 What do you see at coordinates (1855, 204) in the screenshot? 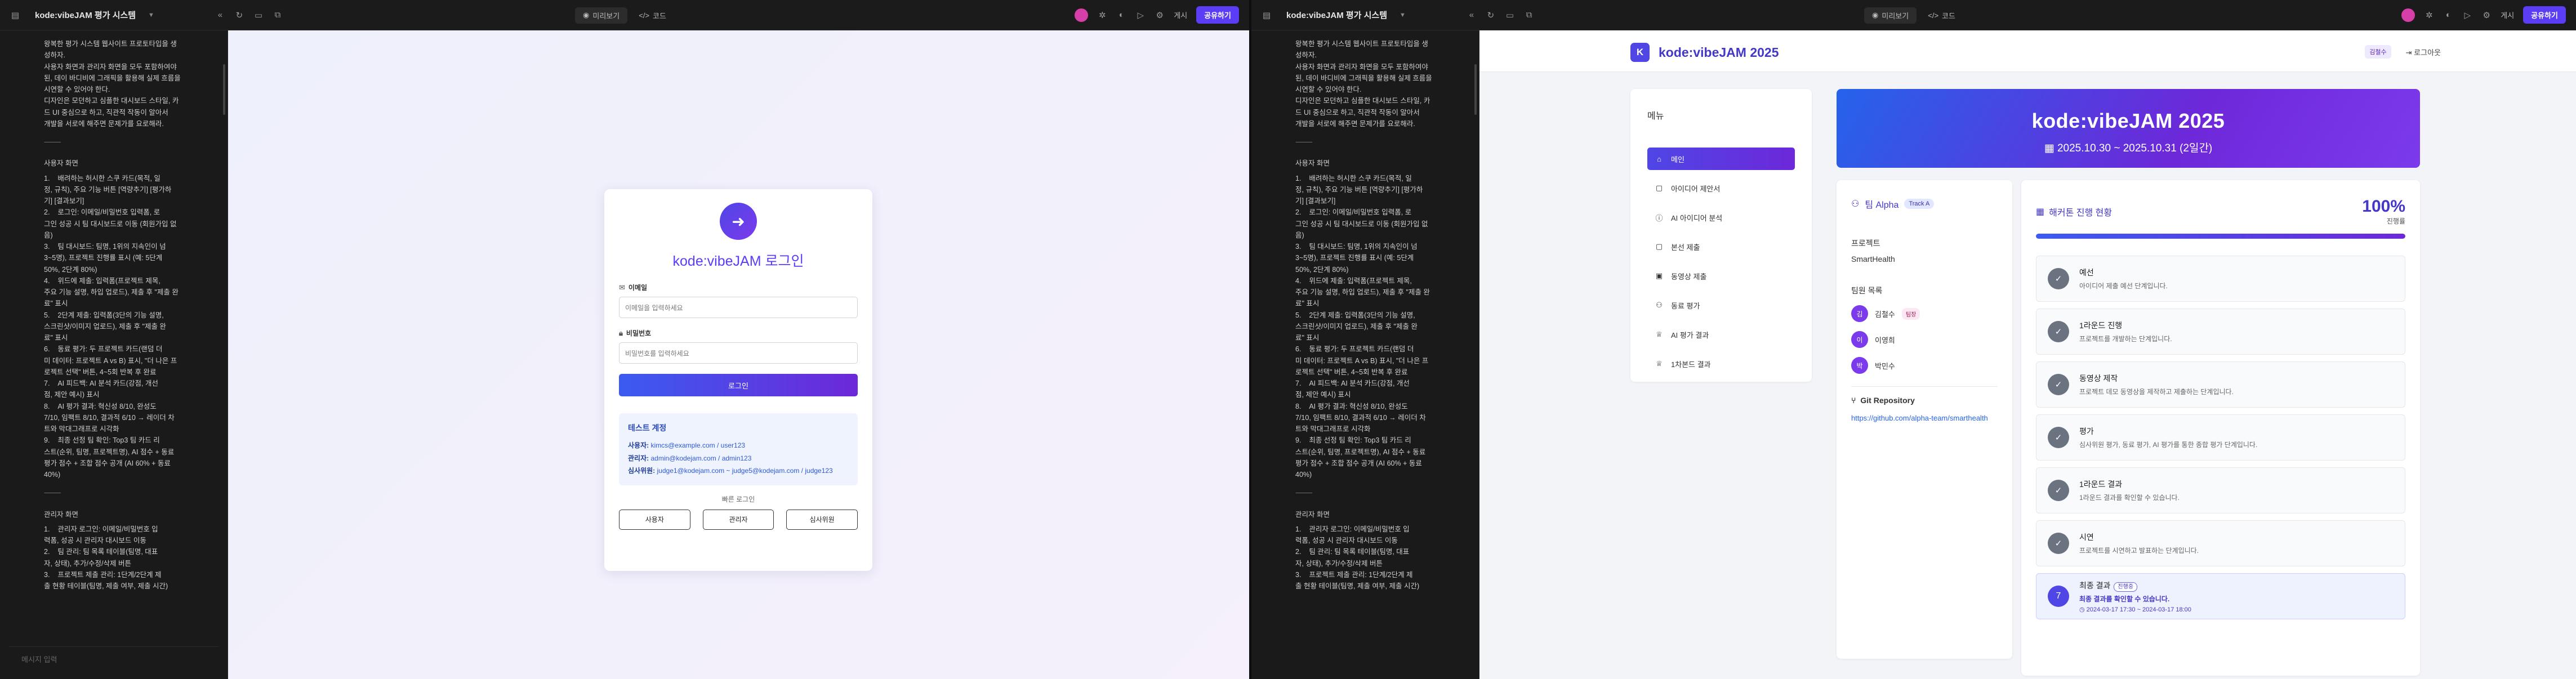
I see `users-icon: ⚇` at bounding box center [1855, 204].